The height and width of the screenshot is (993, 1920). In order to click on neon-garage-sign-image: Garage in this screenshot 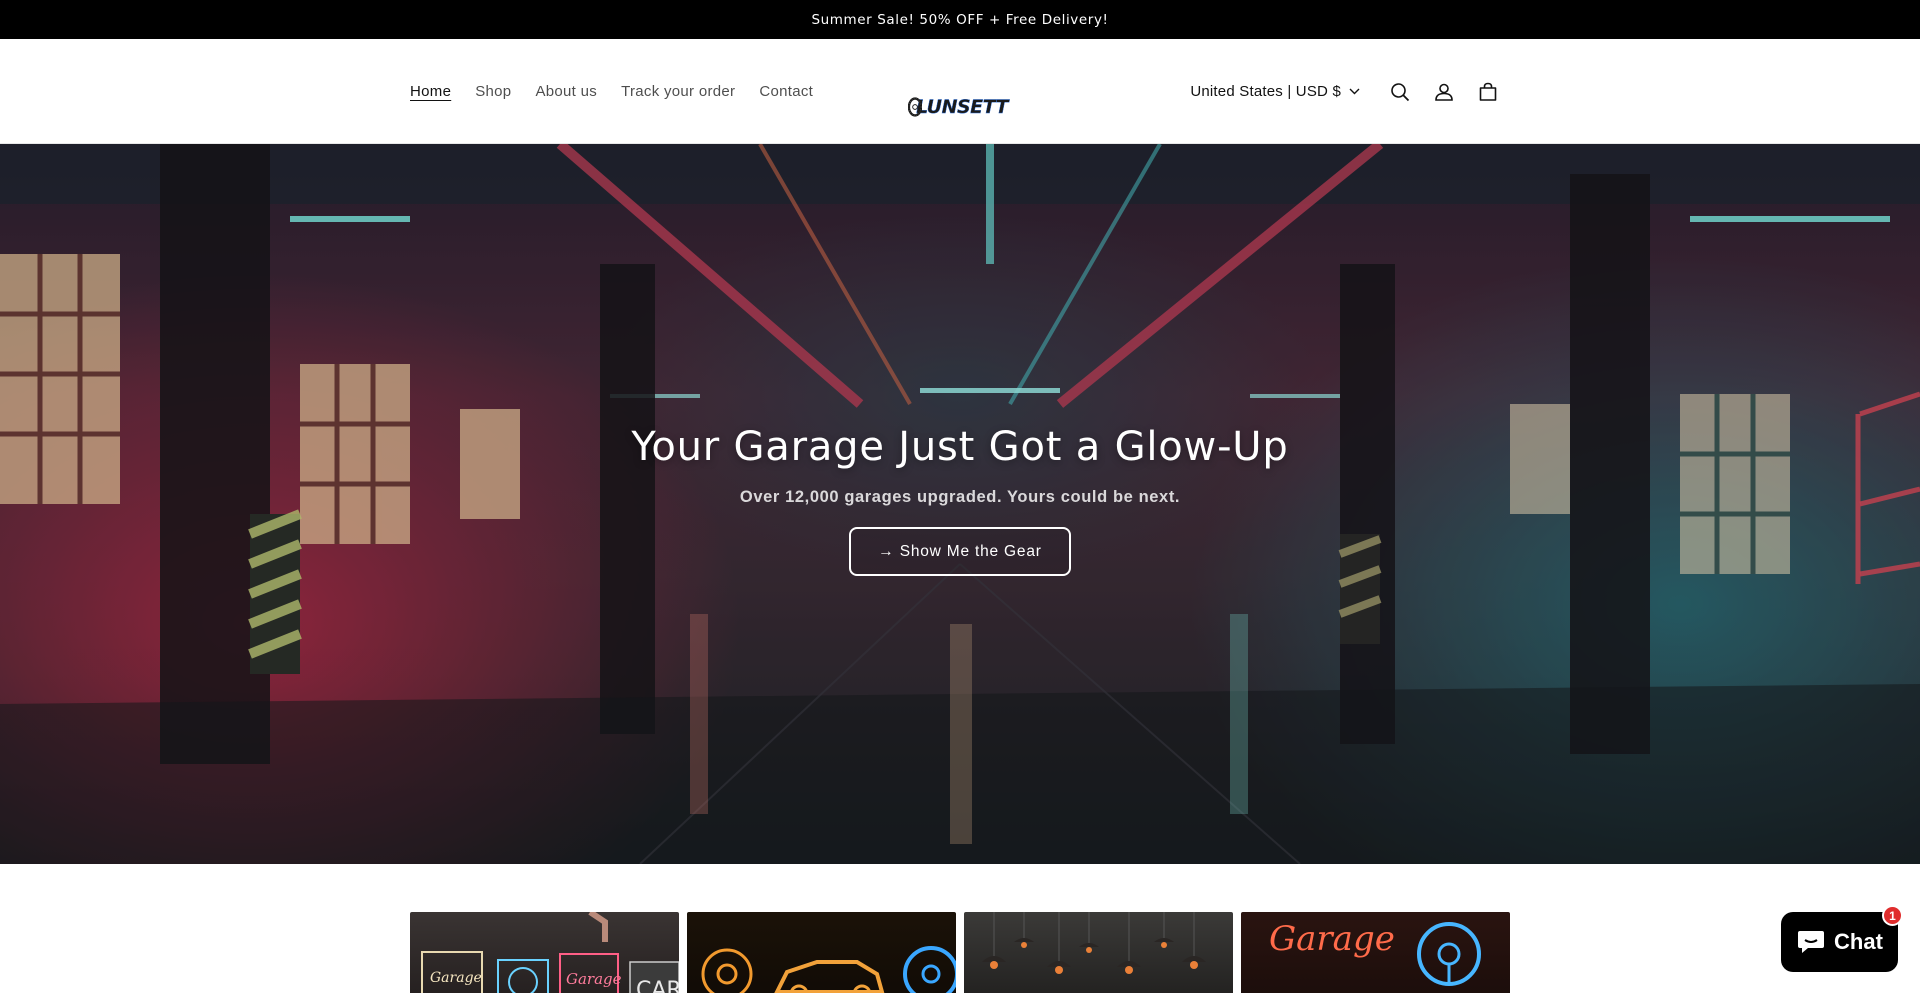, I will do `click(1375, 952)`.